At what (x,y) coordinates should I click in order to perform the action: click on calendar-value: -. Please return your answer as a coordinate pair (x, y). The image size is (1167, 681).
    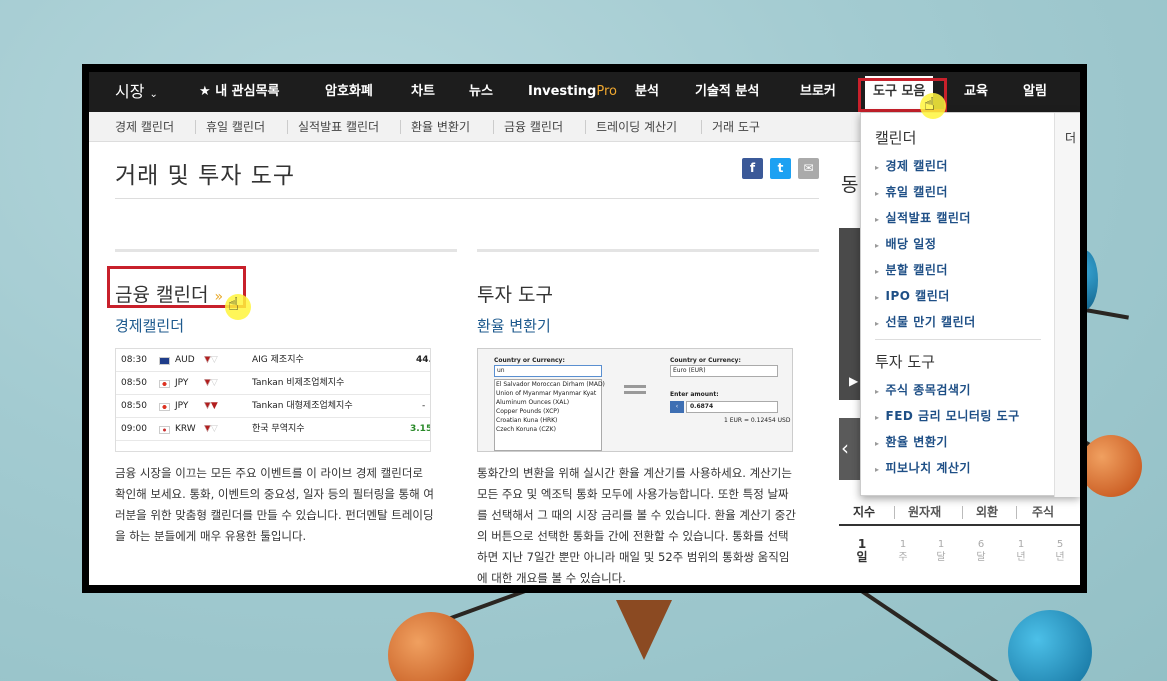
    Looking at the image, I should click on (424, 406).